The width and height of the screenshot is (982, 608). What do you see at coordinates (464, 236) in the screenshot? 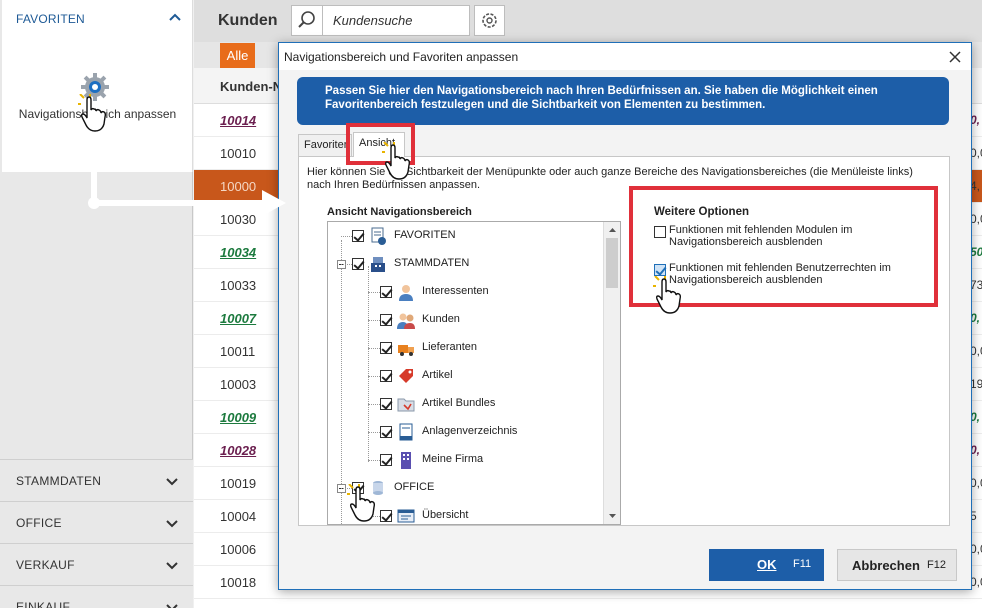
I see `tree-item: FAVORITEN` at bounding box center [464, 236].